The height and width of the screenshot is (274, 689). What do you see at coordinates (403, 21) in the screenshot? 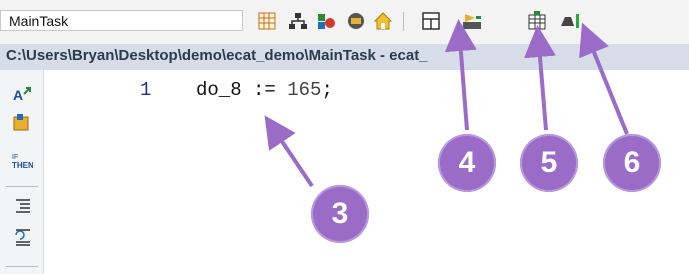
I see `toolbar-separator` at bounding box center [403, 21].